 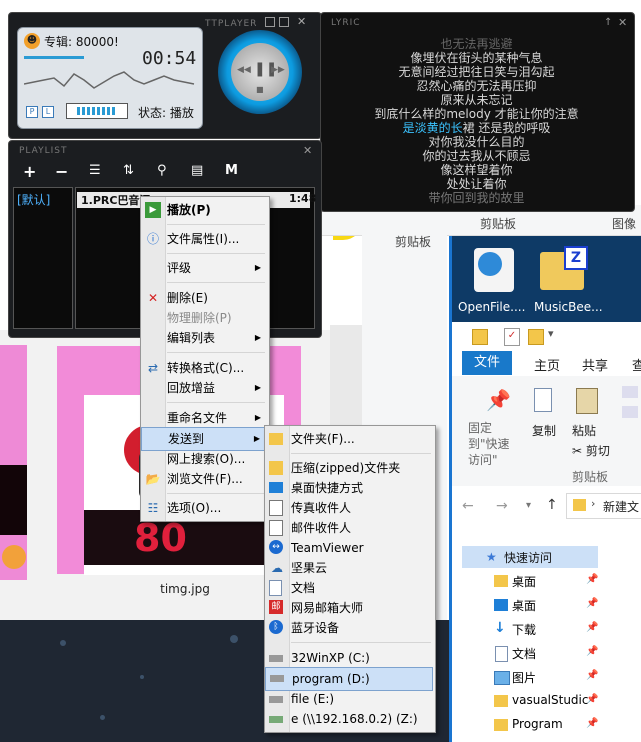 I want to click on spectrum-visualizer, so click(x=109, y=80).